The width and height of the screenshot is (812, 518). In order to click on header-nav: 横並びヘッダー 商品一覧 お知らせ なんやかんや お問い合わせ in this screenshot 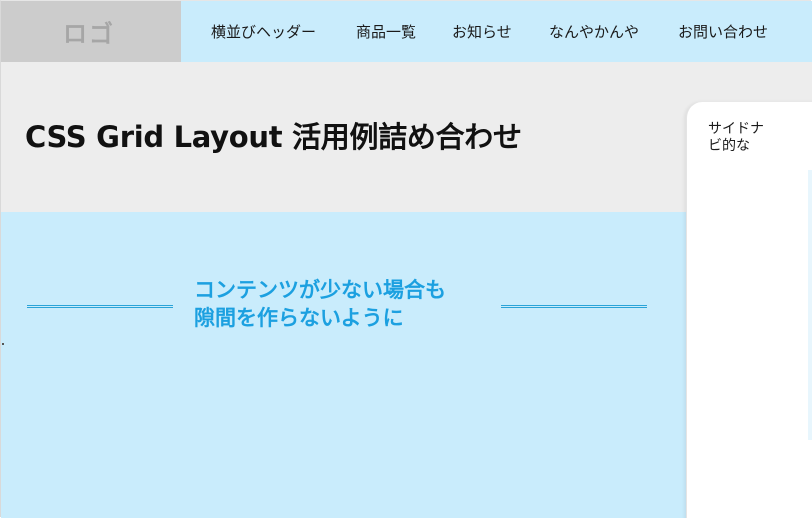, I will do `click(496, 31)`.